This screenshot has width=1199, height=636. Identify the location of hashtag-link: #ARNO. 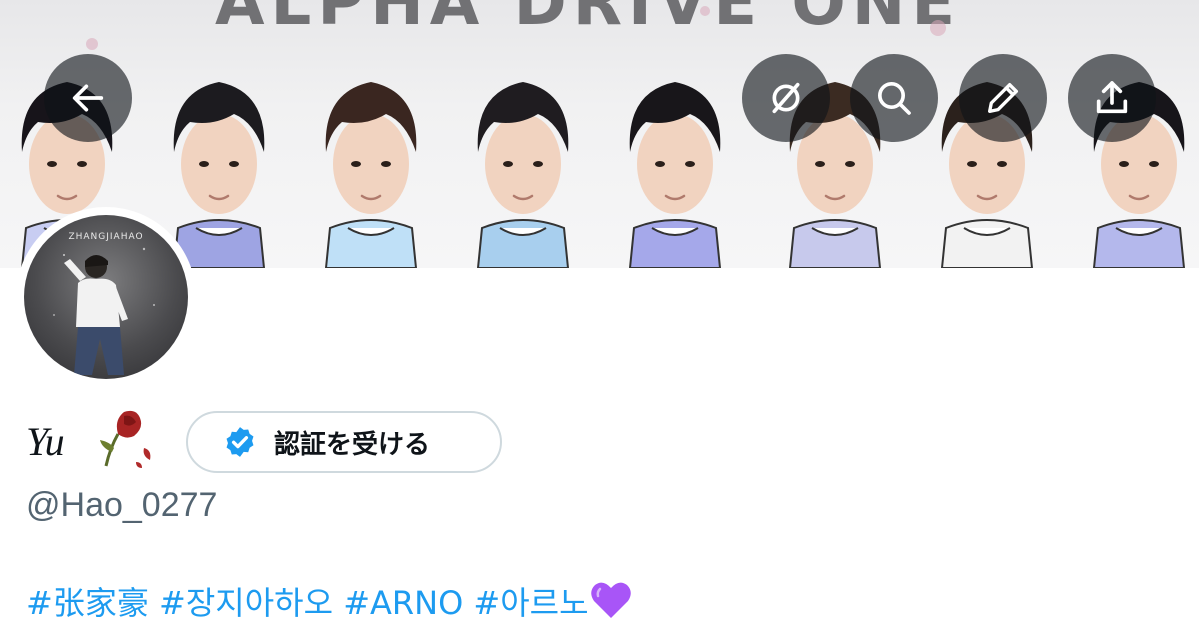
(403, 603).